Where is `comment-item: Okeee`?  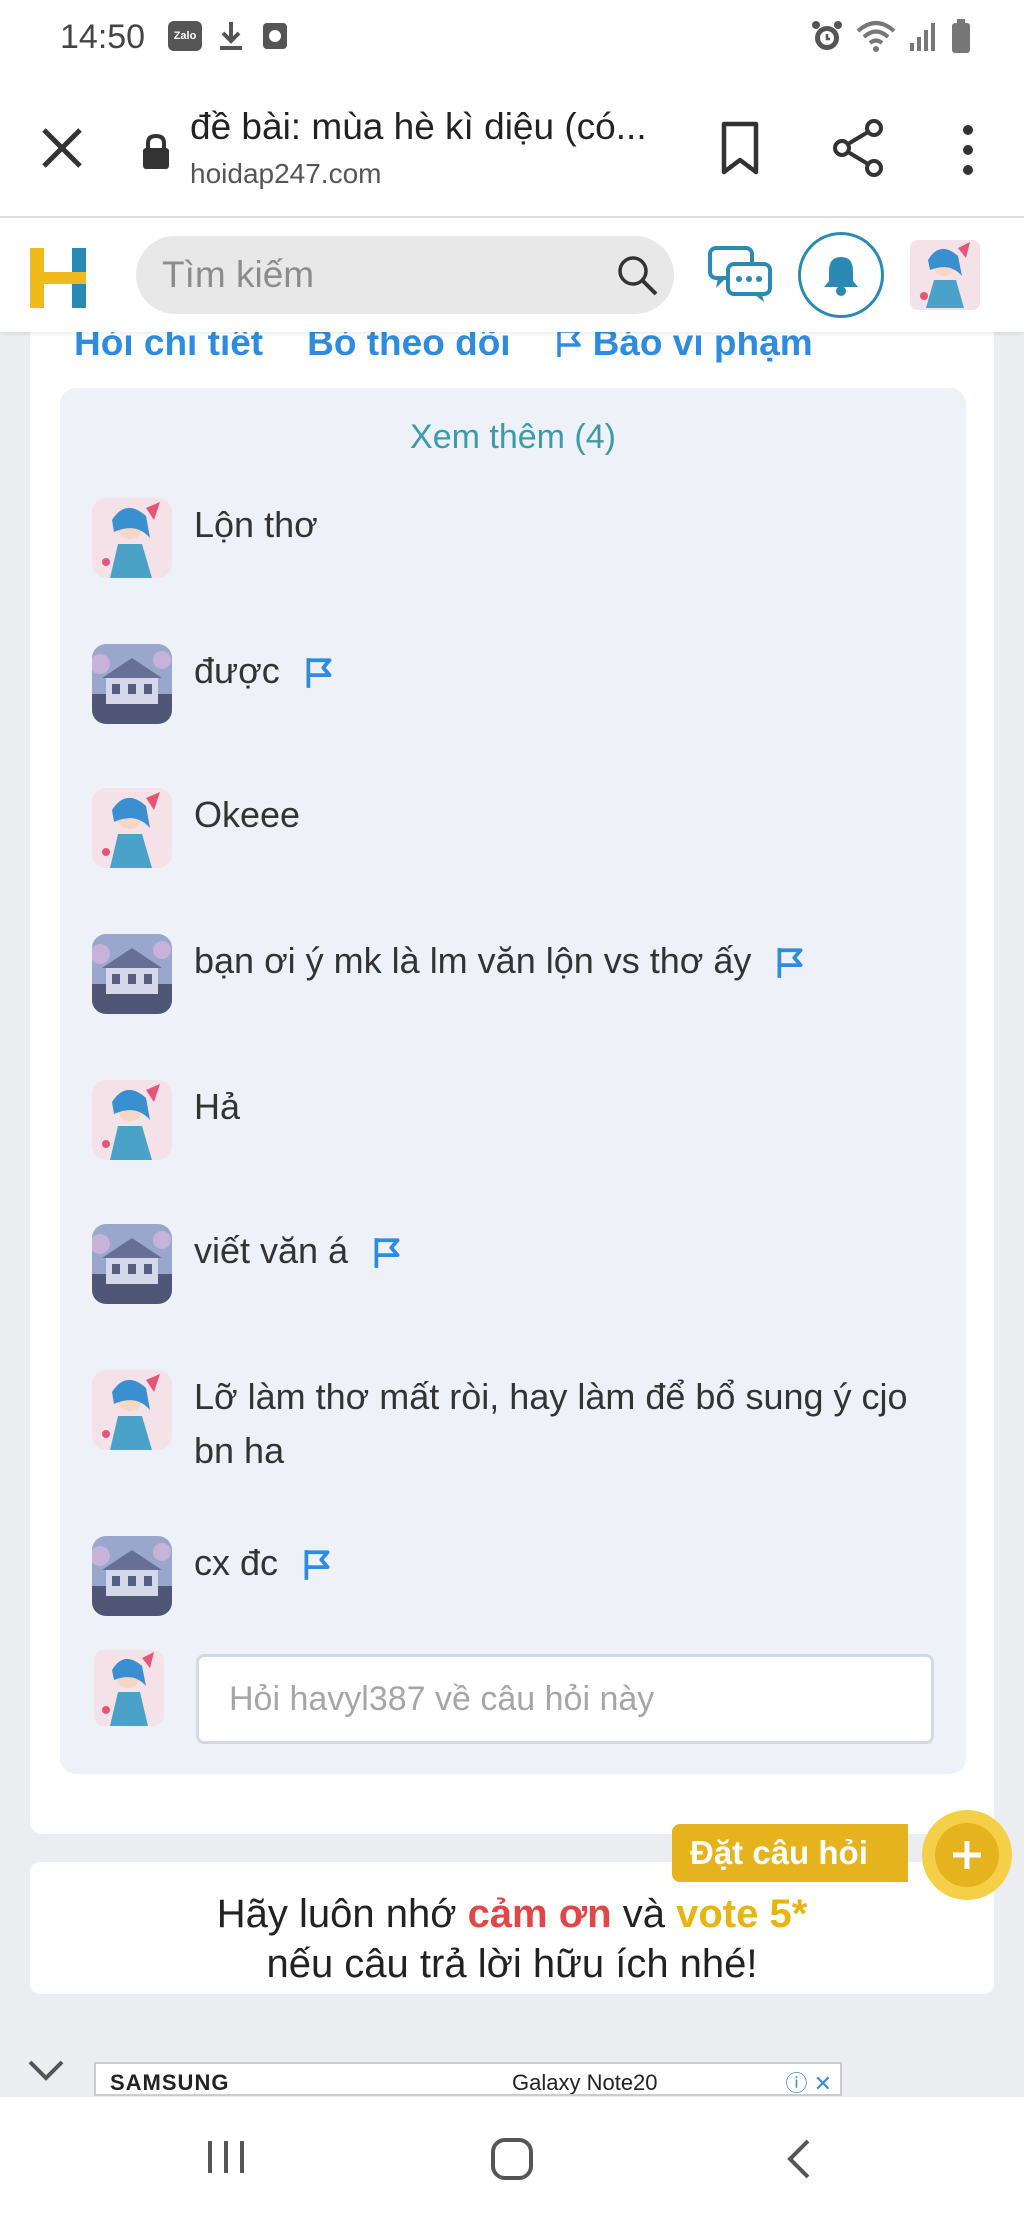 comment-item: Okeee is located at coordinates (522, 828).